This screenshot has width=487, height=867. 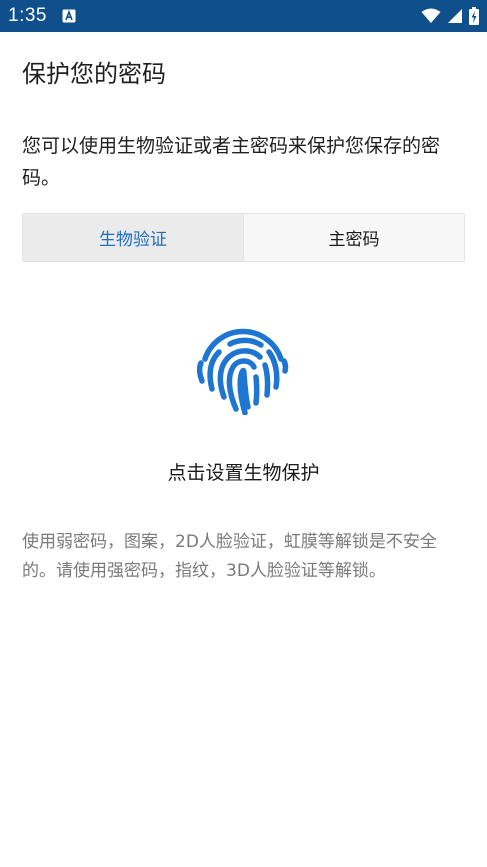 I want to click on fingerprint-icon, so click(x=243, y=369).